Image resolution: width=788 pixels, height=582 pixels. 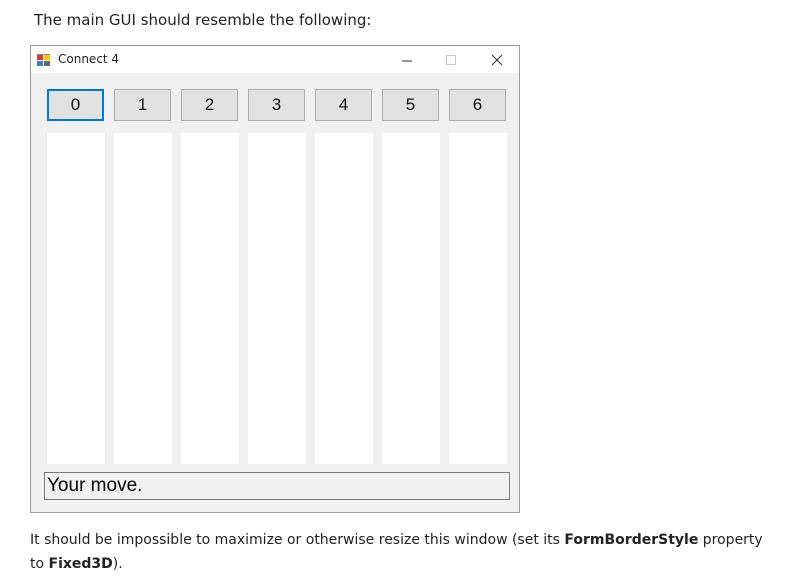 I want to click on title-bar: Connect 4, so click(x=275, y=59).